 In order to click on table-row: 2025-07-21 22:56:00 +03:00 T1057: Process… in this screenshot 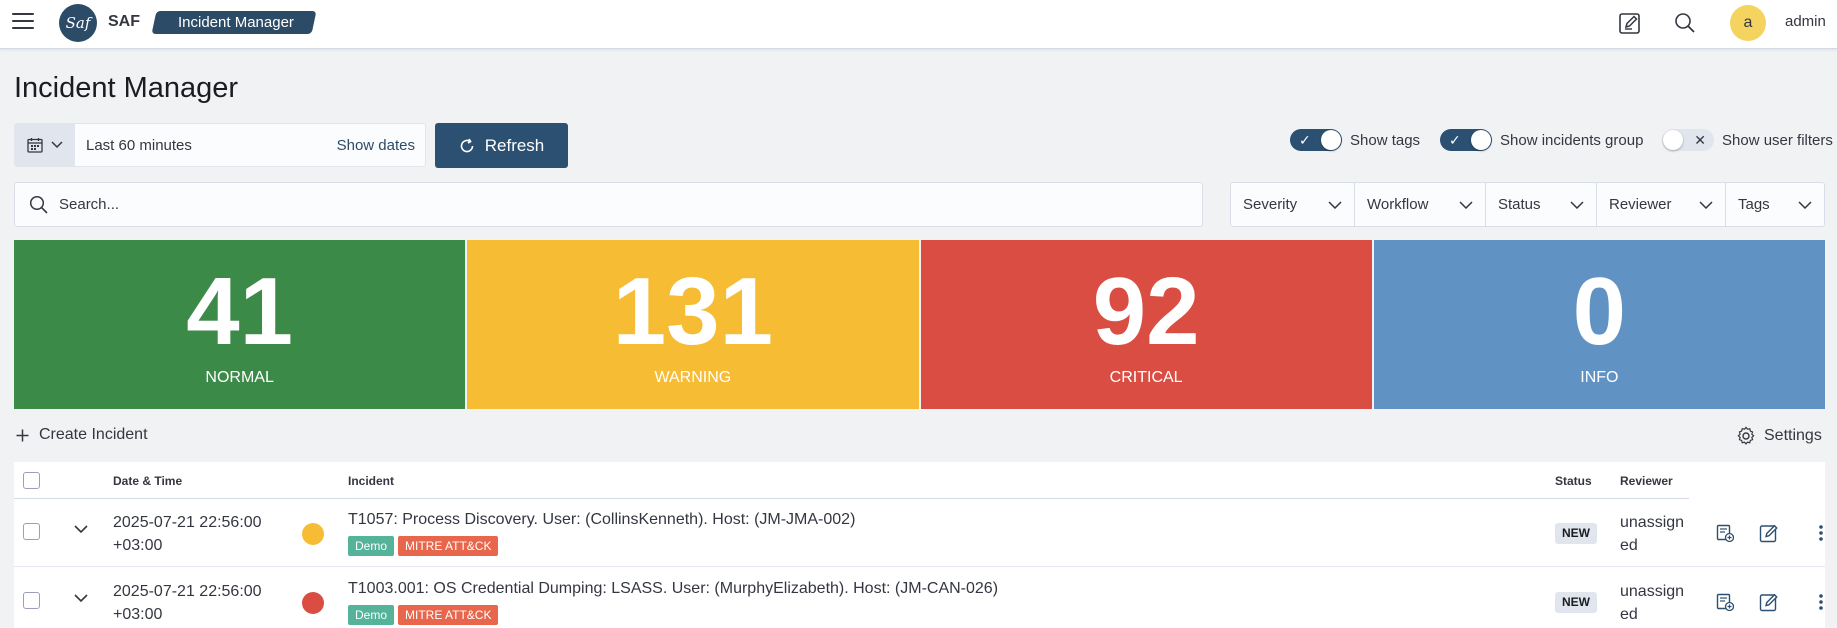, I will do `click(919, 533)`.